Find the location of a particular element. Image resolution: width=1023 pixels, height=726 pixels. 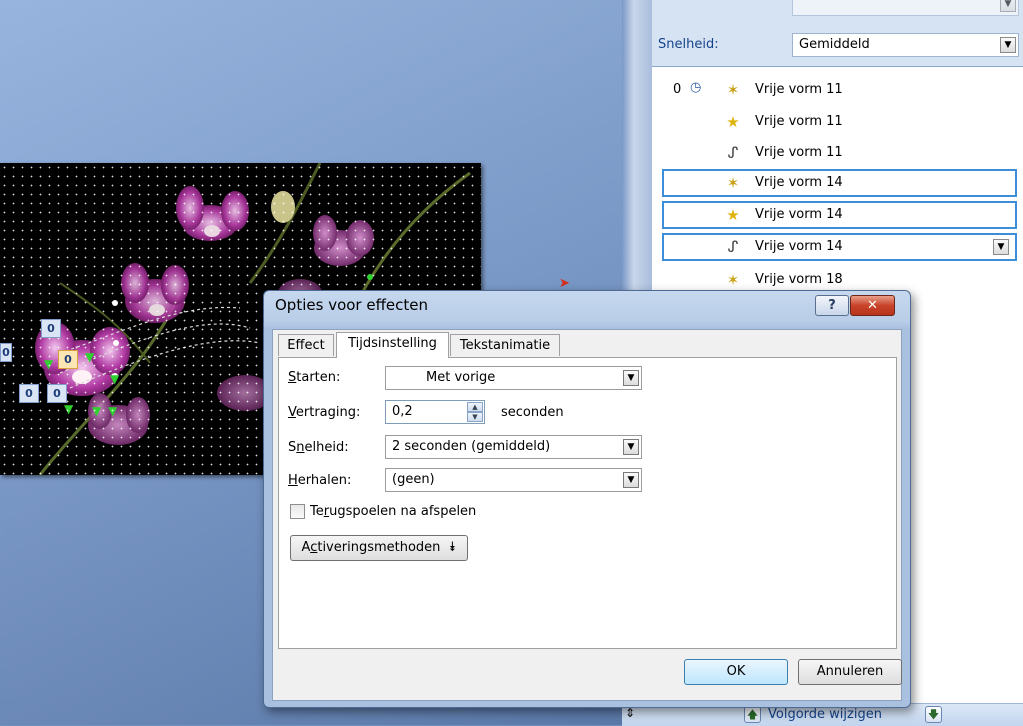

delay-spinner: ▲ ▼ is located at coordinates (475, 412).